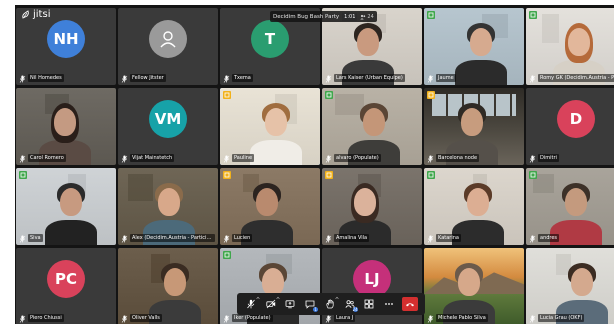 The image size is (614, 324). Describe the element at coordinates (570, 286) in the screenshot. I see `participant-tile: Lucia Grau (OKF)` at that location.